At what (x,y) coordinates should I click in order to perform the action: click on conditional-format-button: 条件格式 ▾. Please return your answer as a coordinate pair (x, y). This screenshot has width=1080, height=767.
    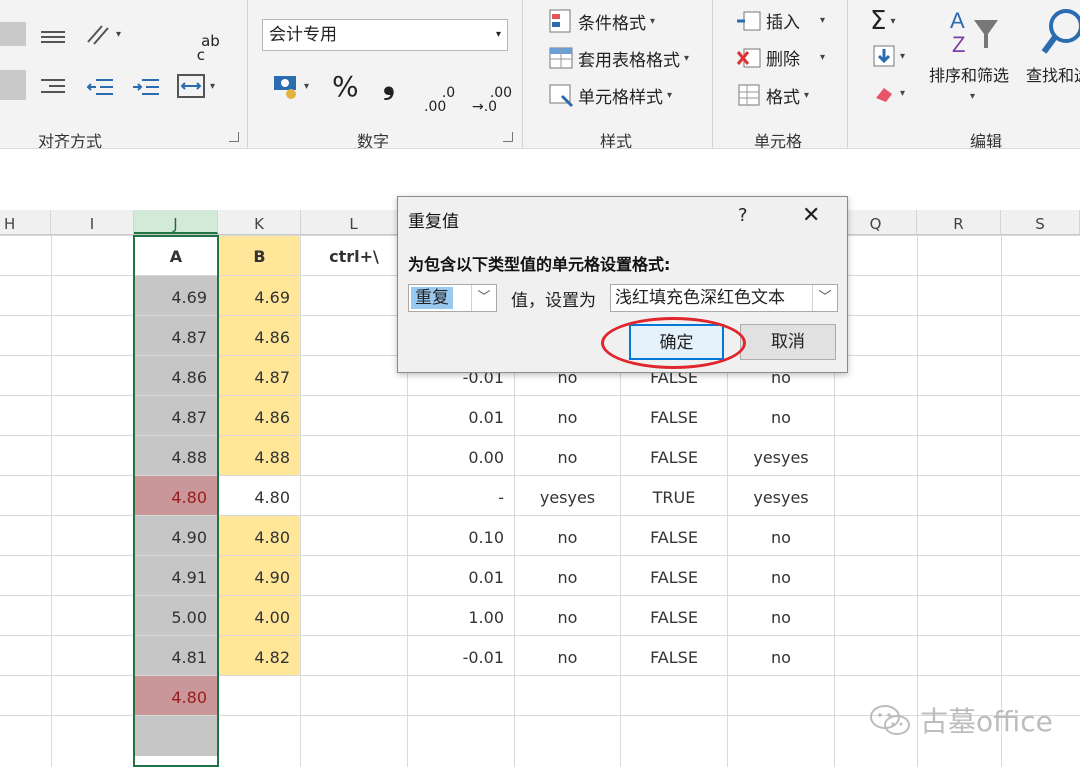
    Looking at the image, I should click on (601, 21).